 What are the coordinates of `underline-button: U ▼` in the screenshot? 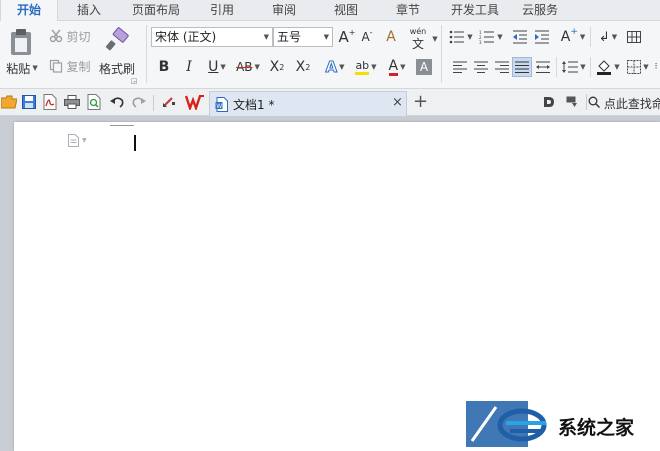 It's located at (217, 67).